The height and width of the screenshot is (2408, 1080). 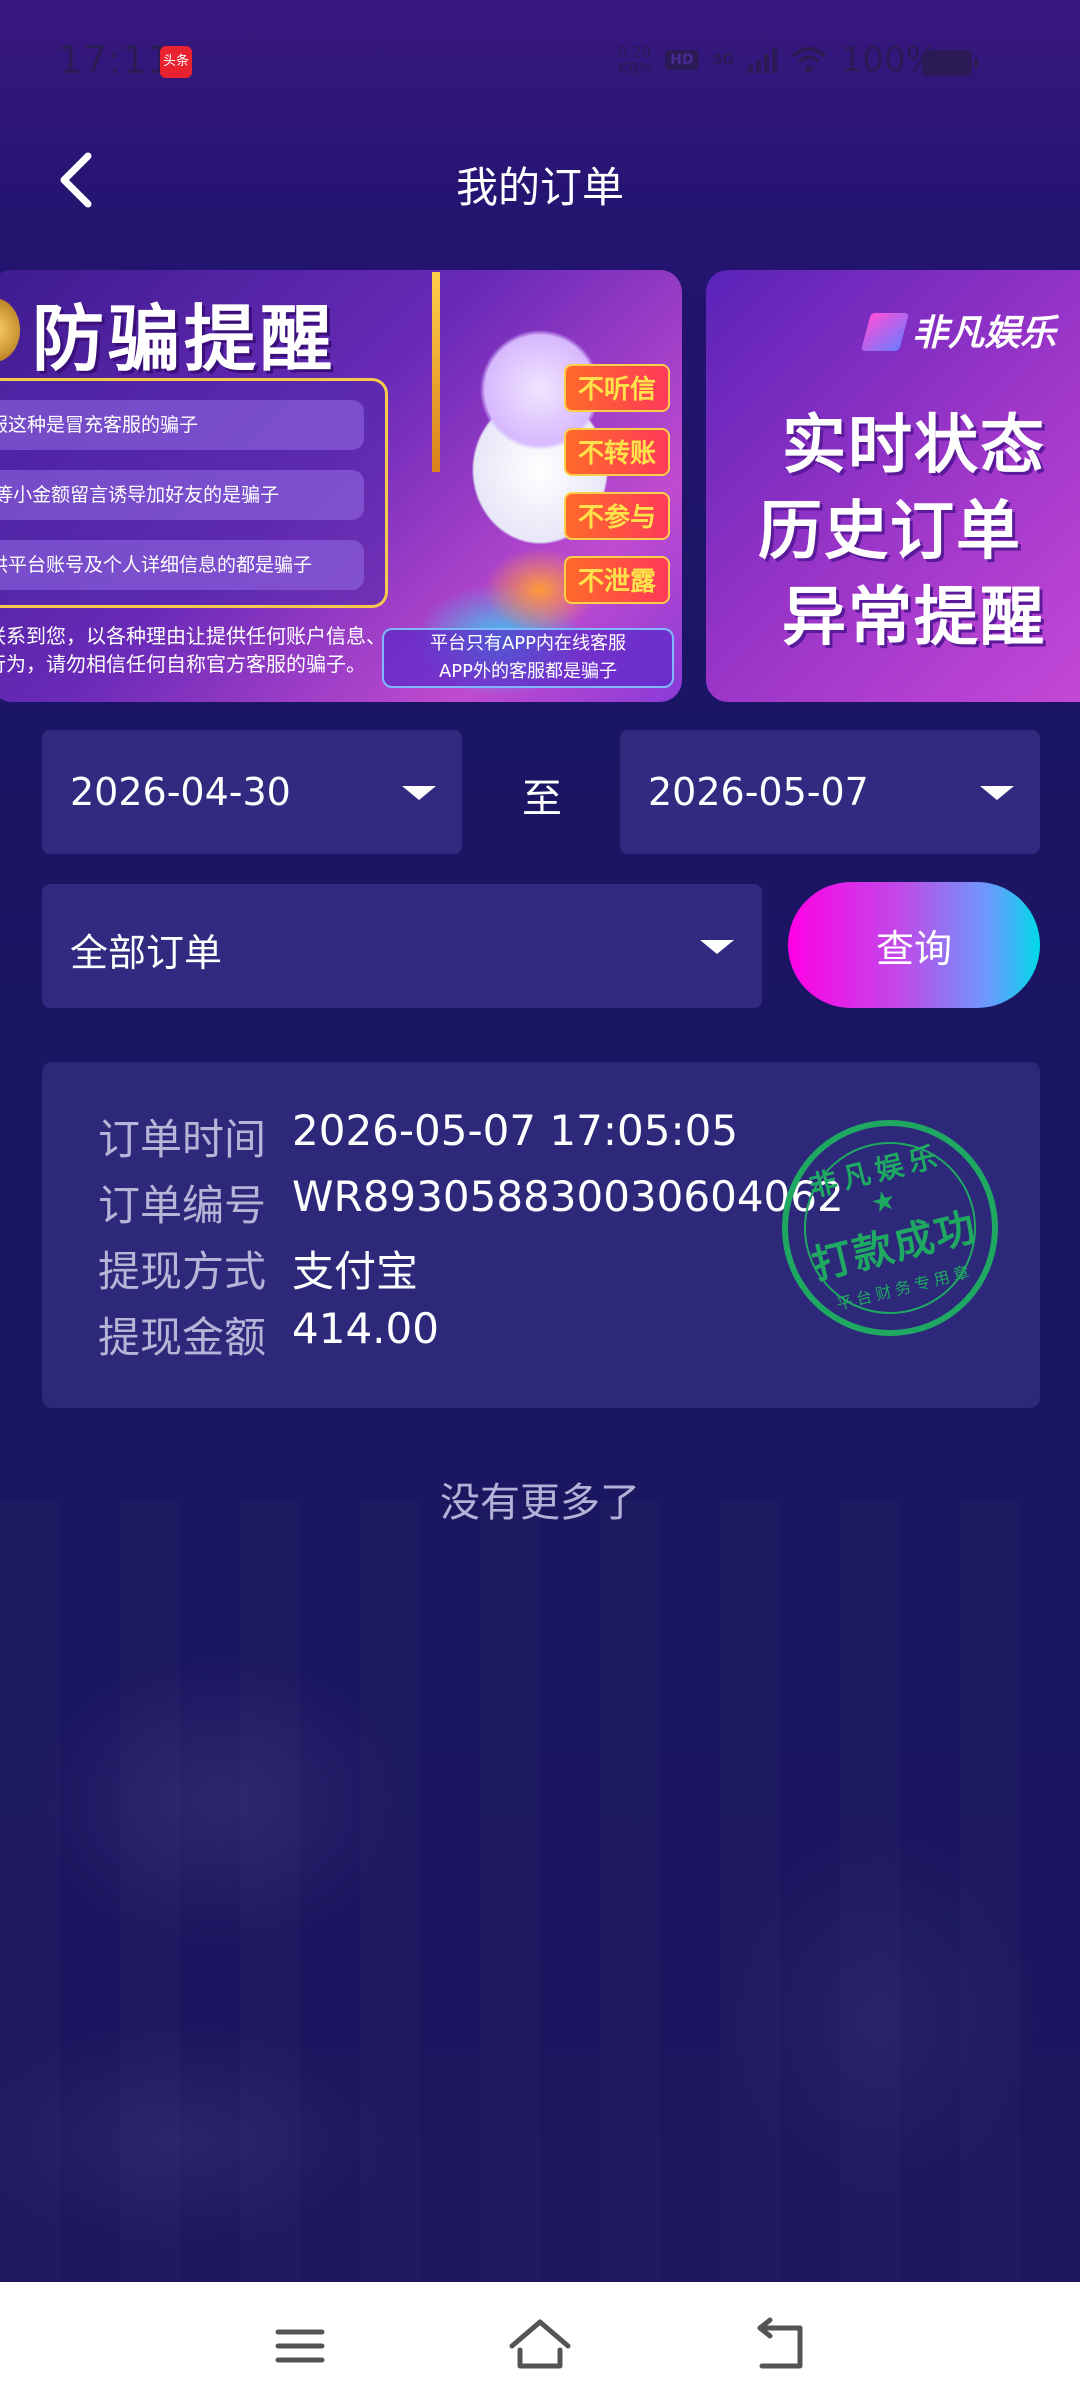 What do you see at coordinates (617, 580) in the screenshot?
I see `banner-tag: 不泄露` at bounding box center [617, 580].